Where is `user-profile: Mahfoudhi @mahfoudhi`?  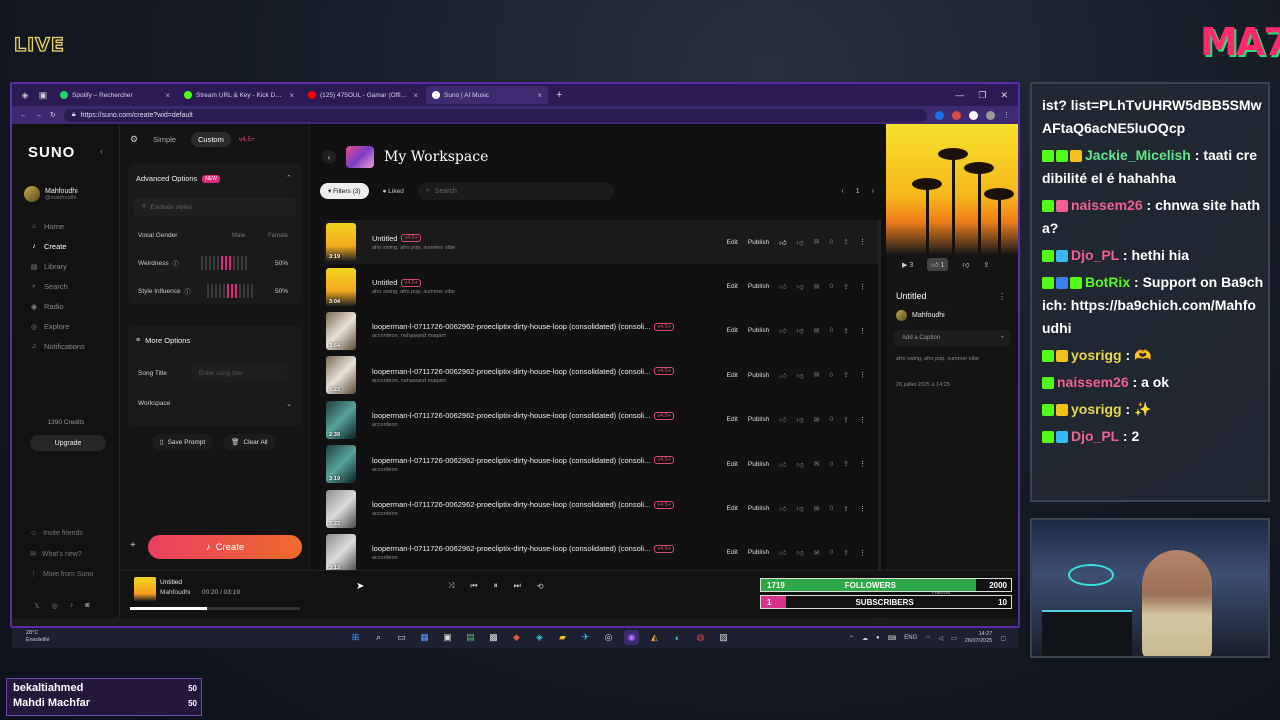 user-profile: Mahfoudhi @mahfoudhi is located at coordinates (51, 194).